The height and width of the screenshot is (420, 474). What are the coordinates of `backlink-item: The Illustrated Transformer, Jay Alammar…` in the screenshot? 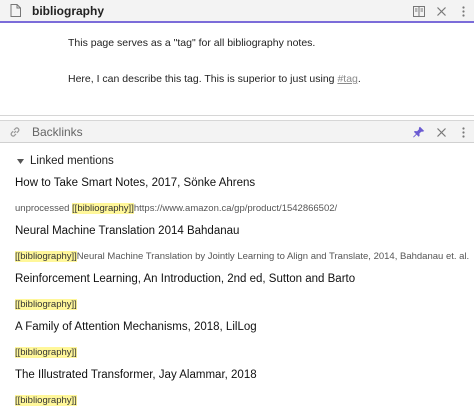 It's located at (244, 388).